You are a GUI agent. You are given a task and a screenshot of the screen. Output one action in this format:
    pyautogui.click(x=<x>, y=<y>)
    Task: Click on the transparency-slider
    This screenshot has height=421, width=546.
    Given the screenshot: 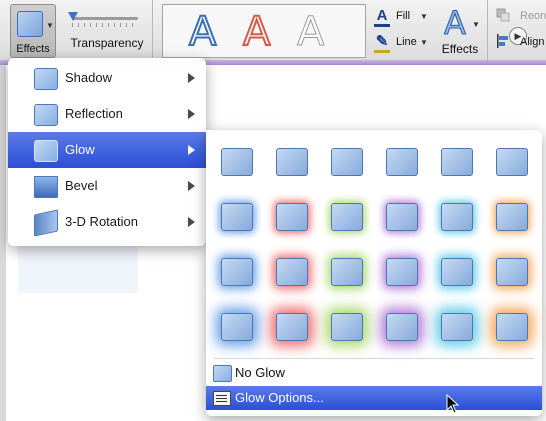 What is the action you would take?
    pyautogui.click(x=103, y=19)
    